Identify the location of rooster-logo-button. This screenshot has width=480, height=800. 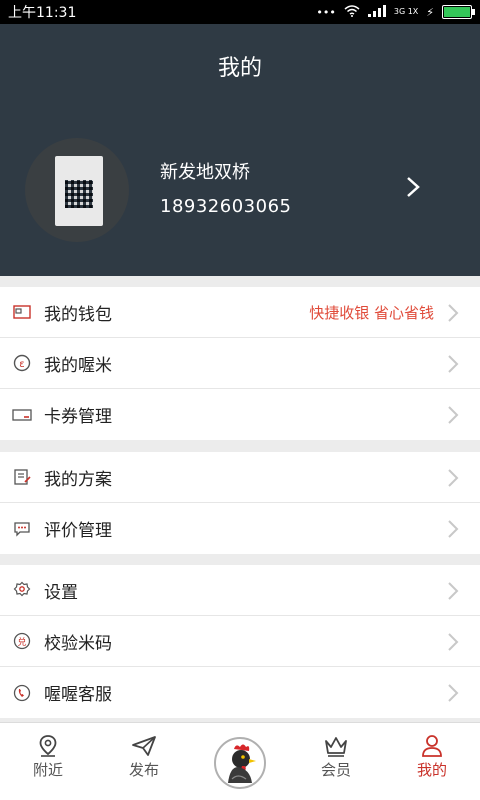
(240, 763).